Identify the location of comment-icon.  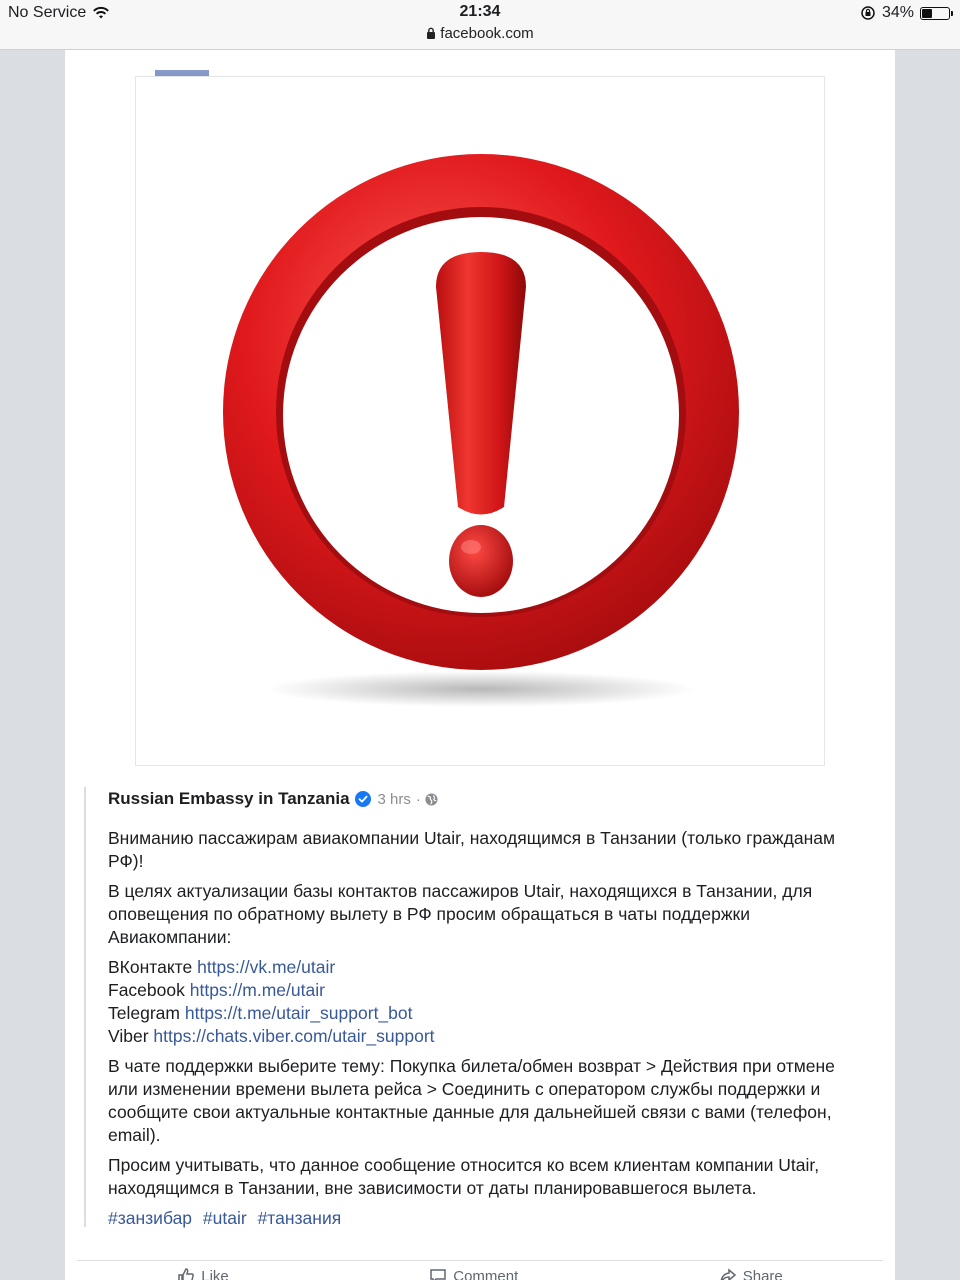
(438, 1274).